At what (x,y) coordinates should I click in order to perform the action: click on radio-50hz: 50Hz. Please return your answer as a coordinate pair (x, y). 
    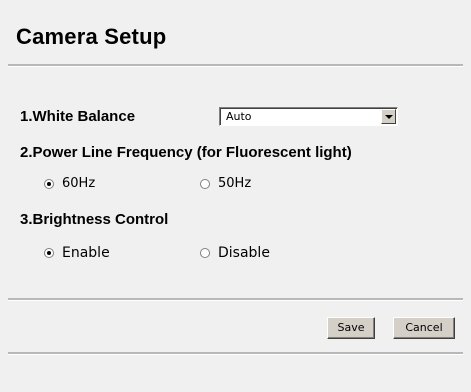
    Looking at the image, I should click on (225, 183).